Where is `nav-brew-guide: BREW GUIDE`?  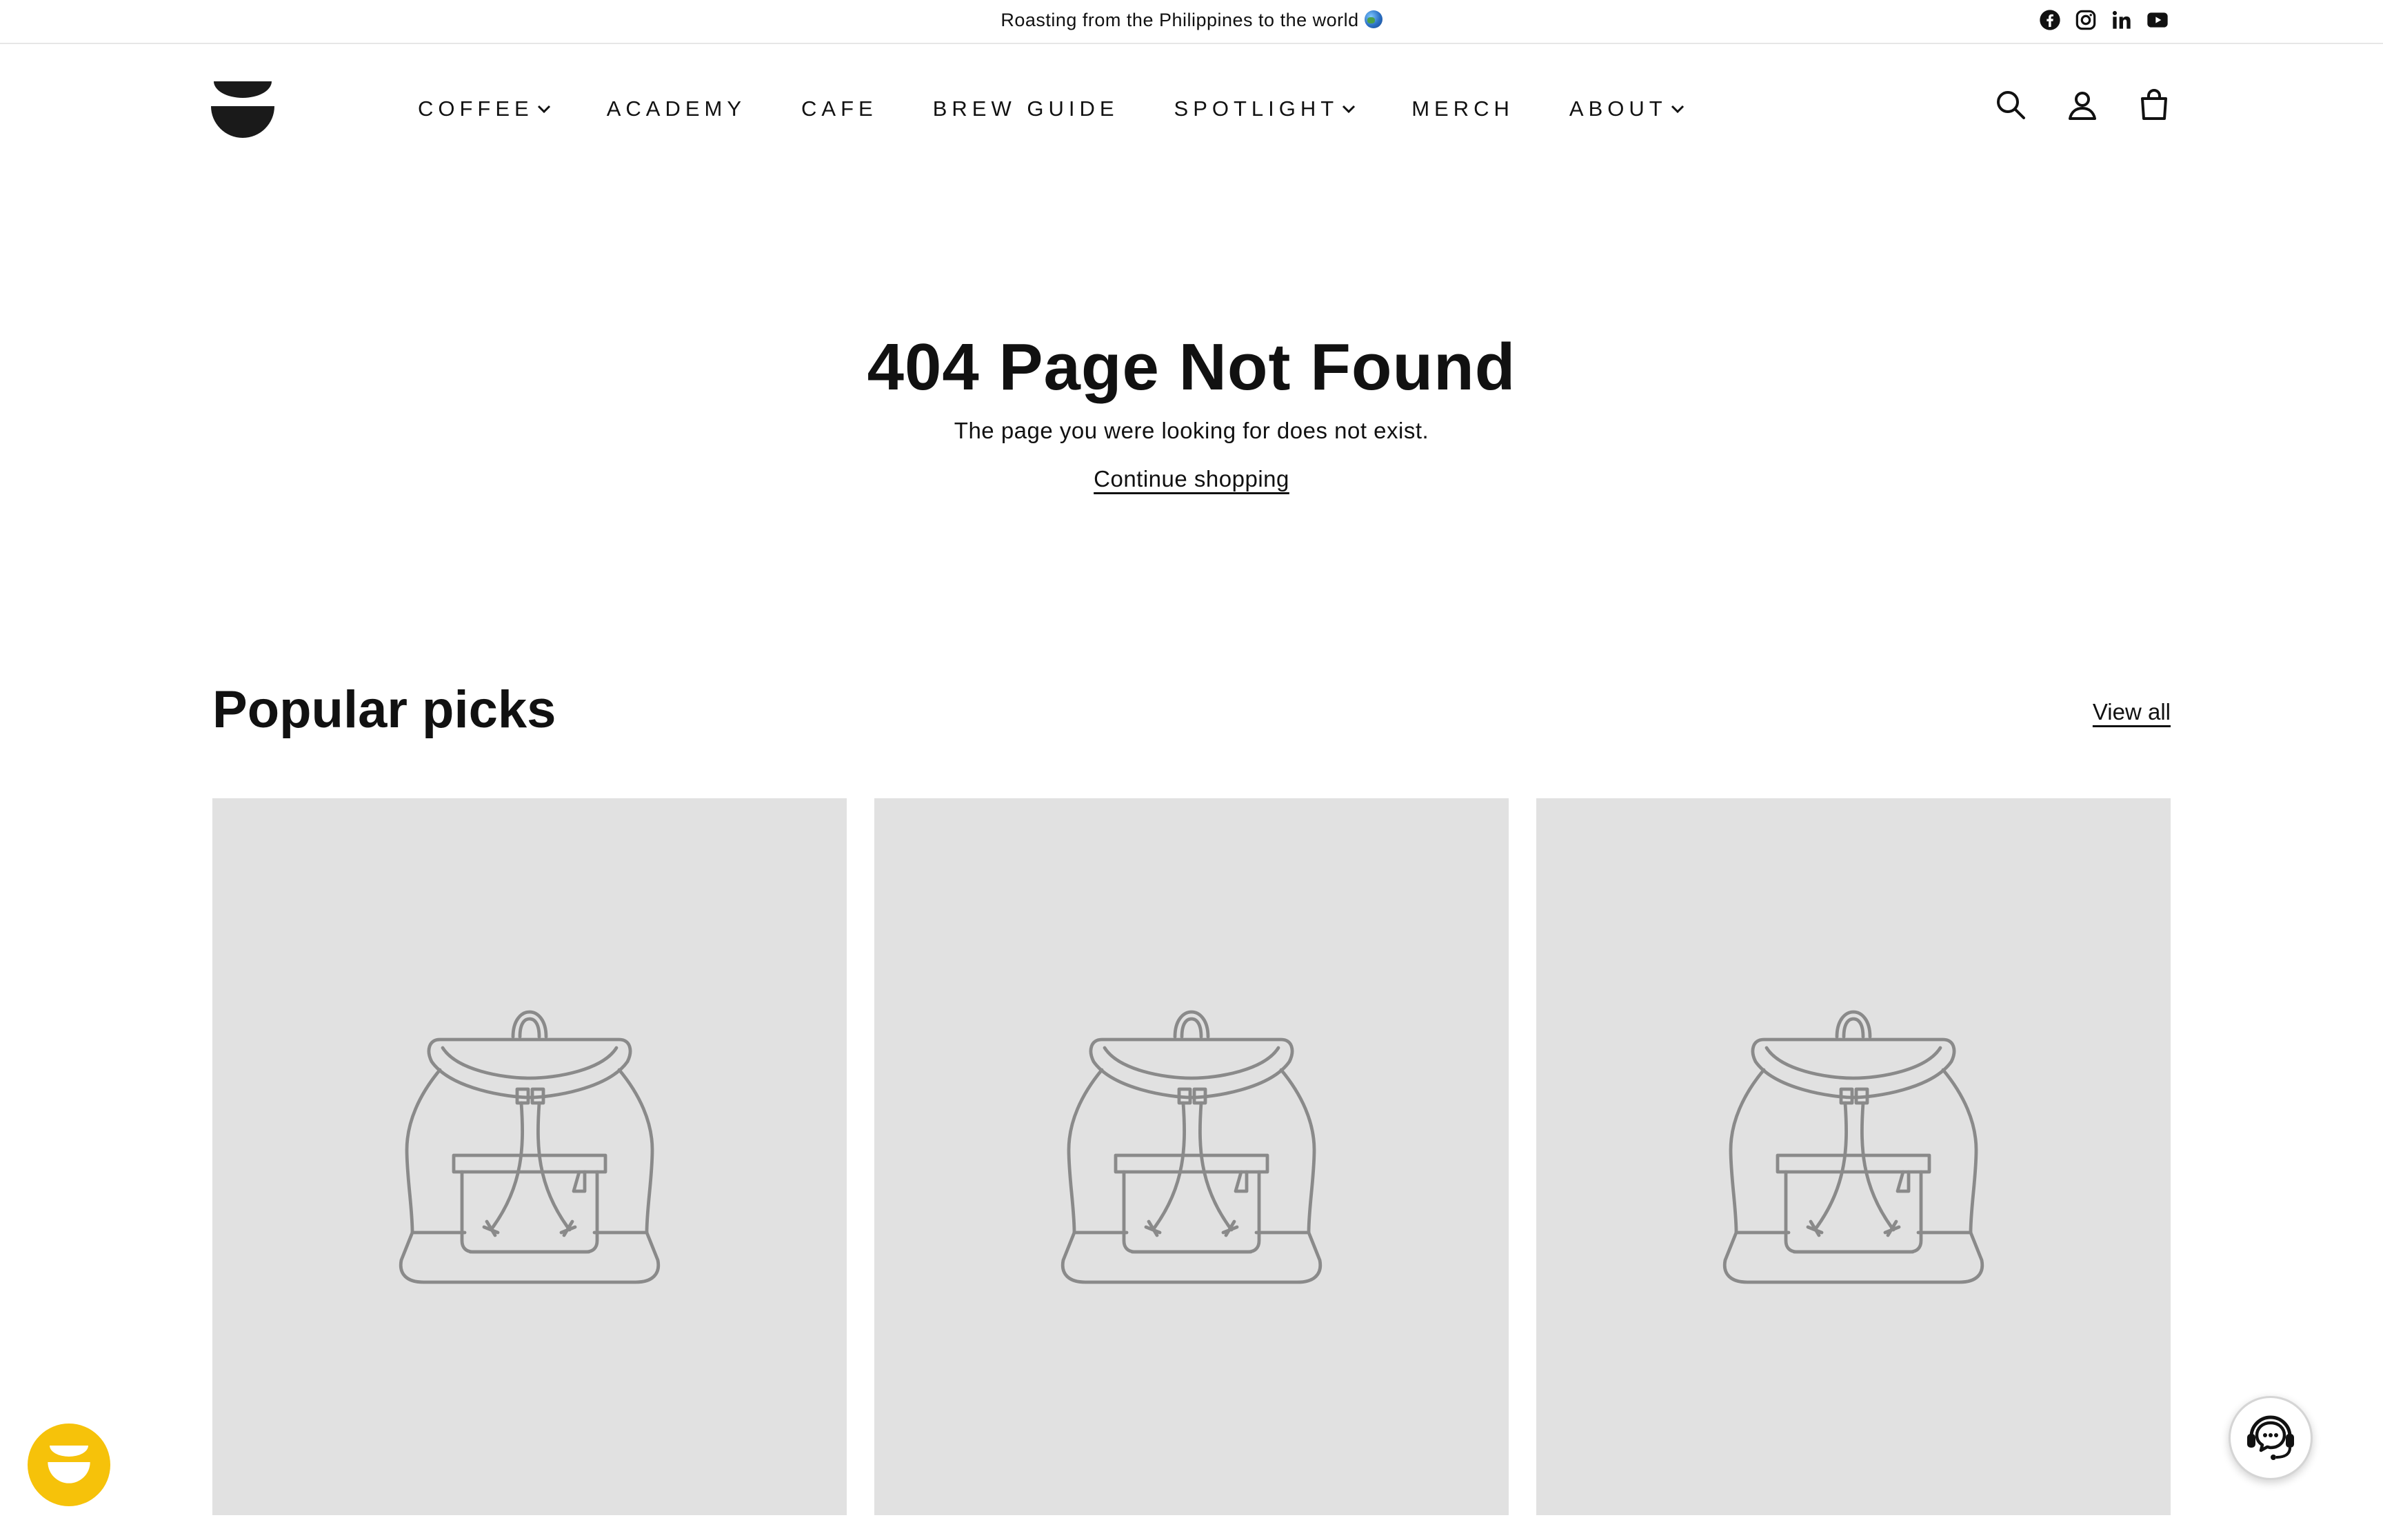 nav-brew-guide: BREW GUIDE is located at coordinates (1026, 109).